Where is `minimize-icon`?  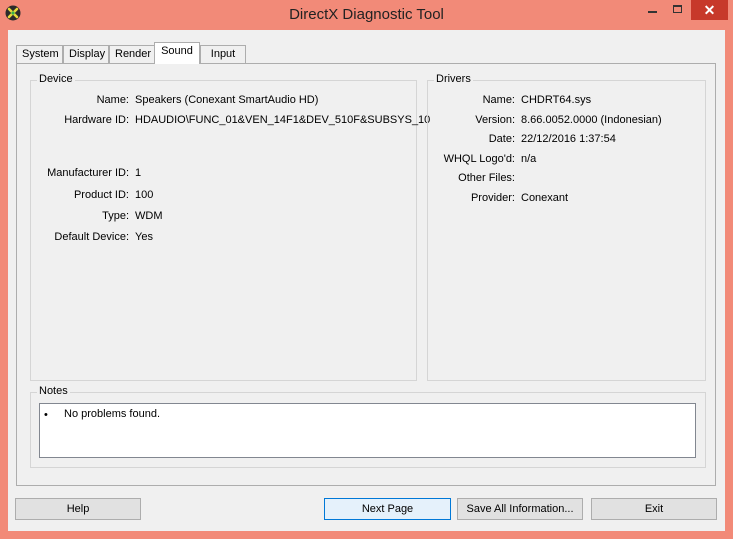
minimize-icon is located at coordinates (652, 12).